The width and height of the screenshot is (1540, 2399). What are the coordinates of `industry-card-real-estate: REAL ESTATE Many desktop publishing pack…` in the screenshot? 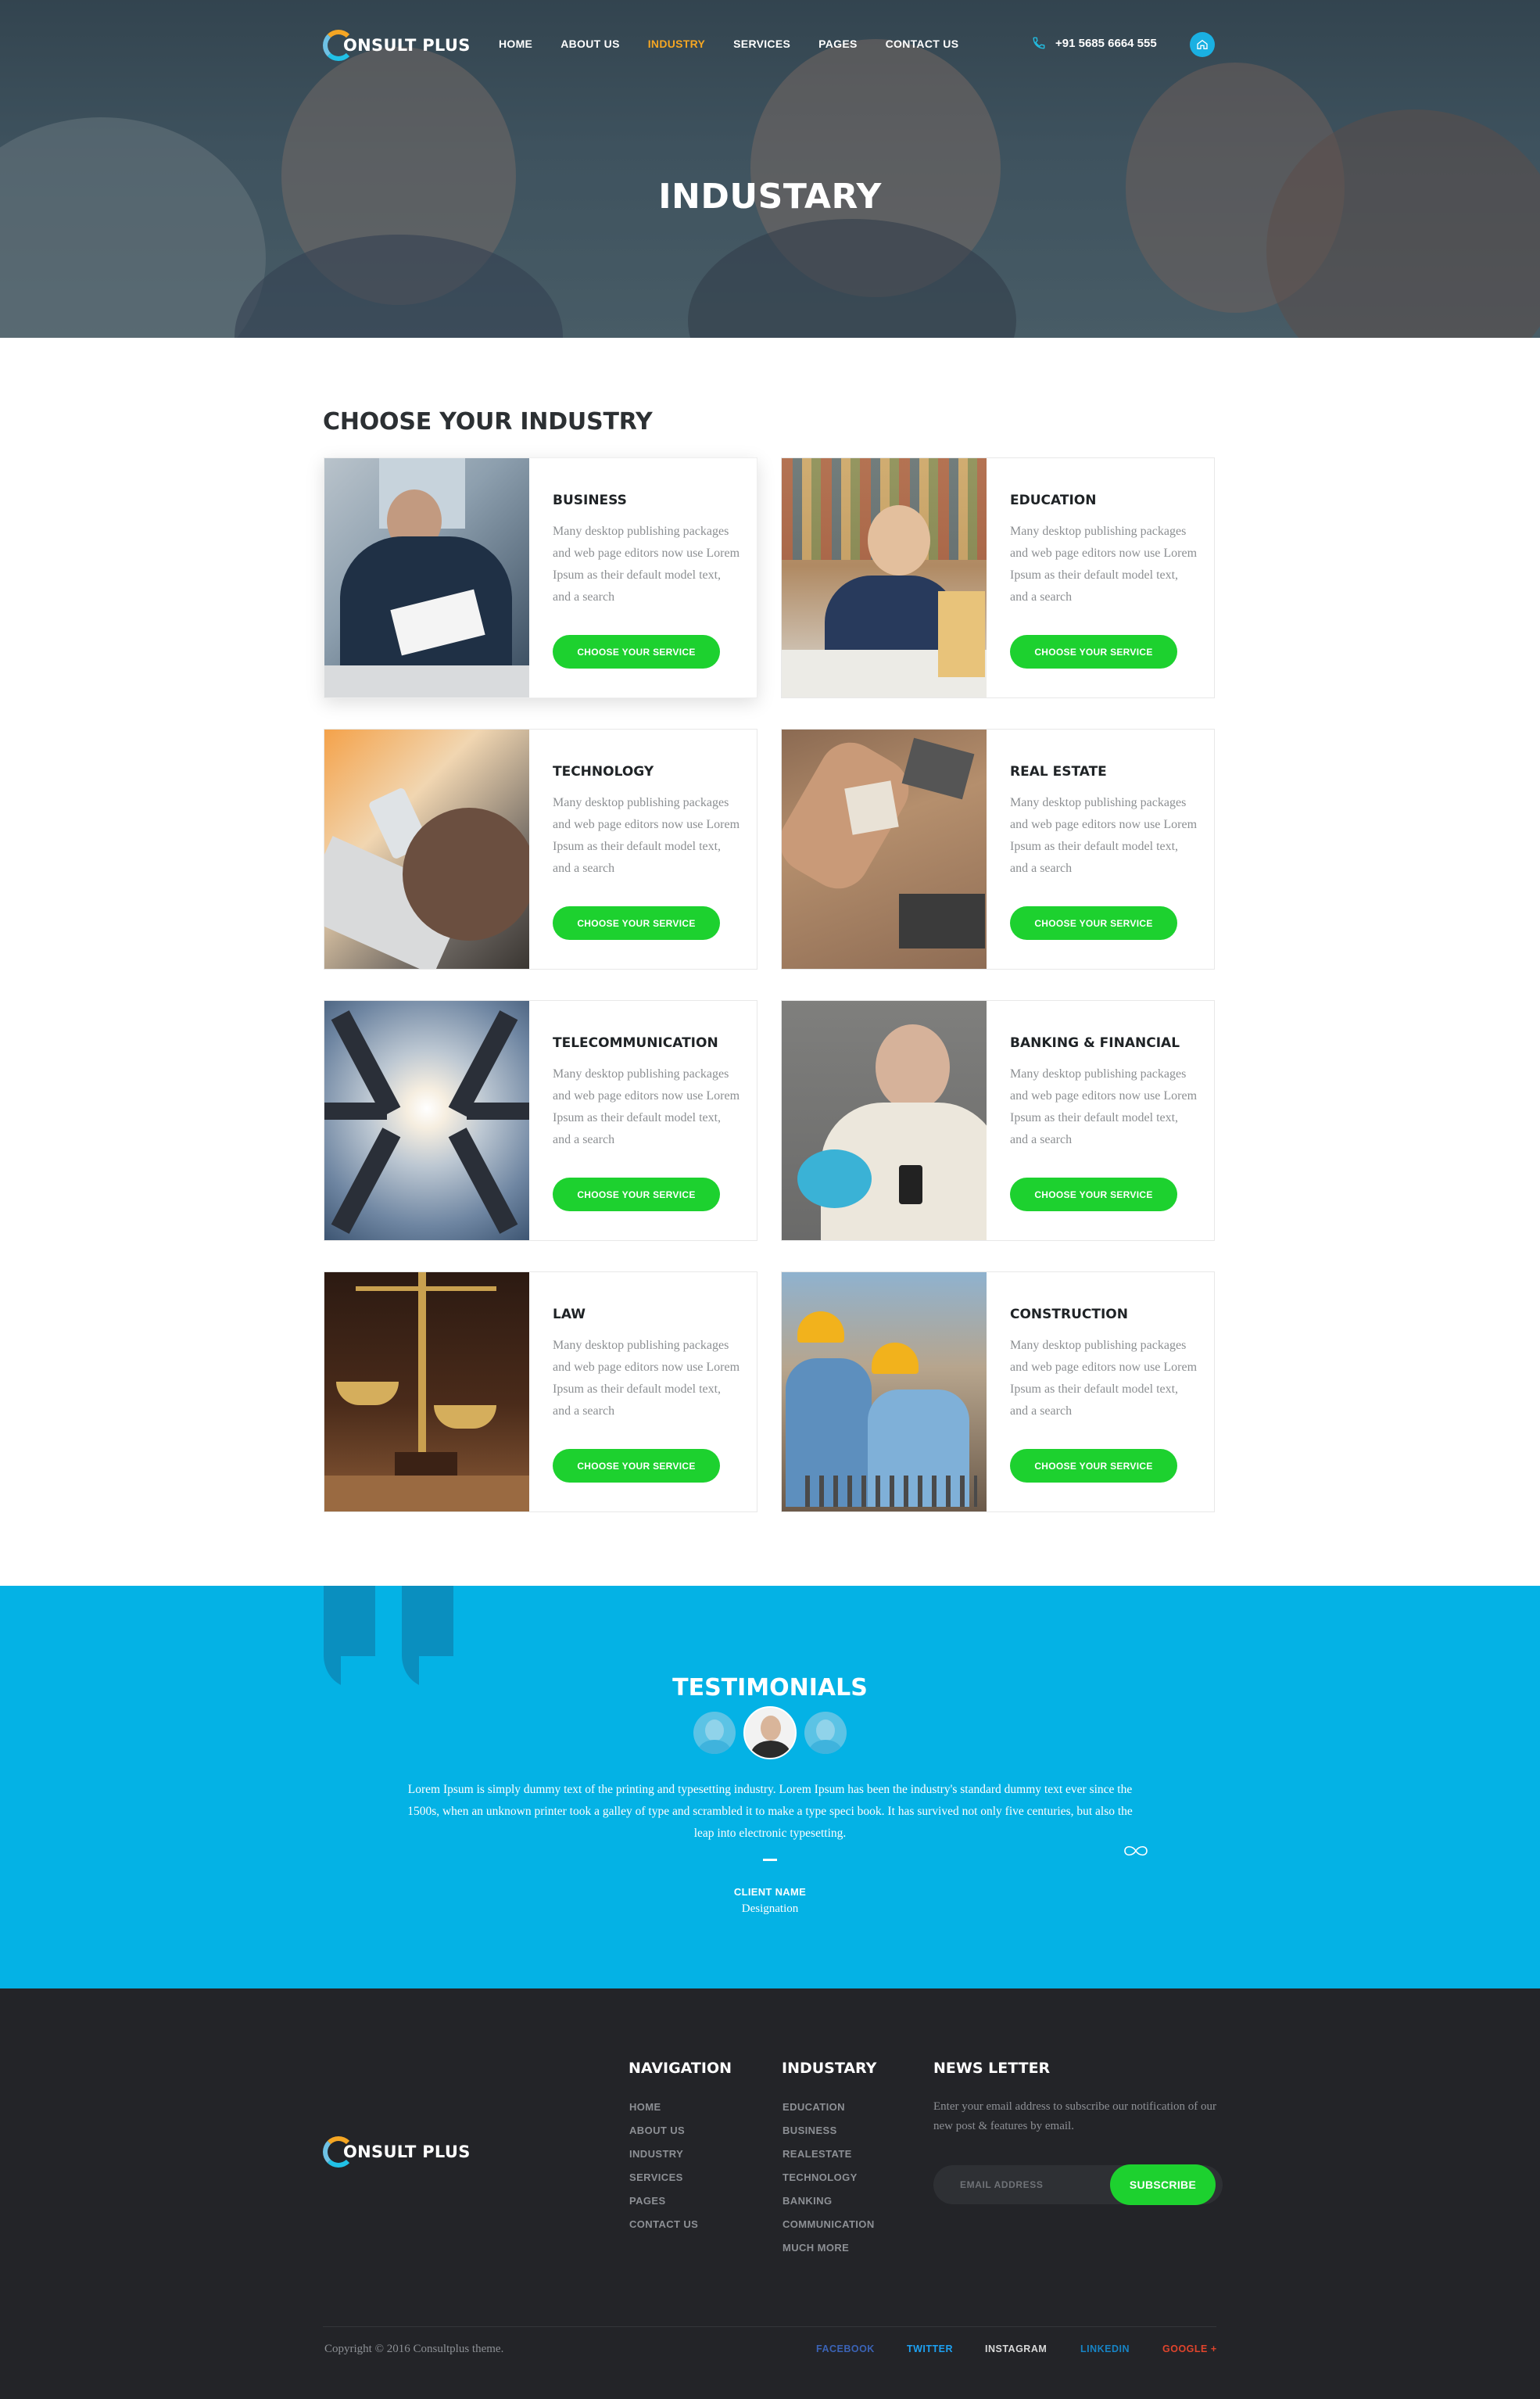 It's located at (998, 850).